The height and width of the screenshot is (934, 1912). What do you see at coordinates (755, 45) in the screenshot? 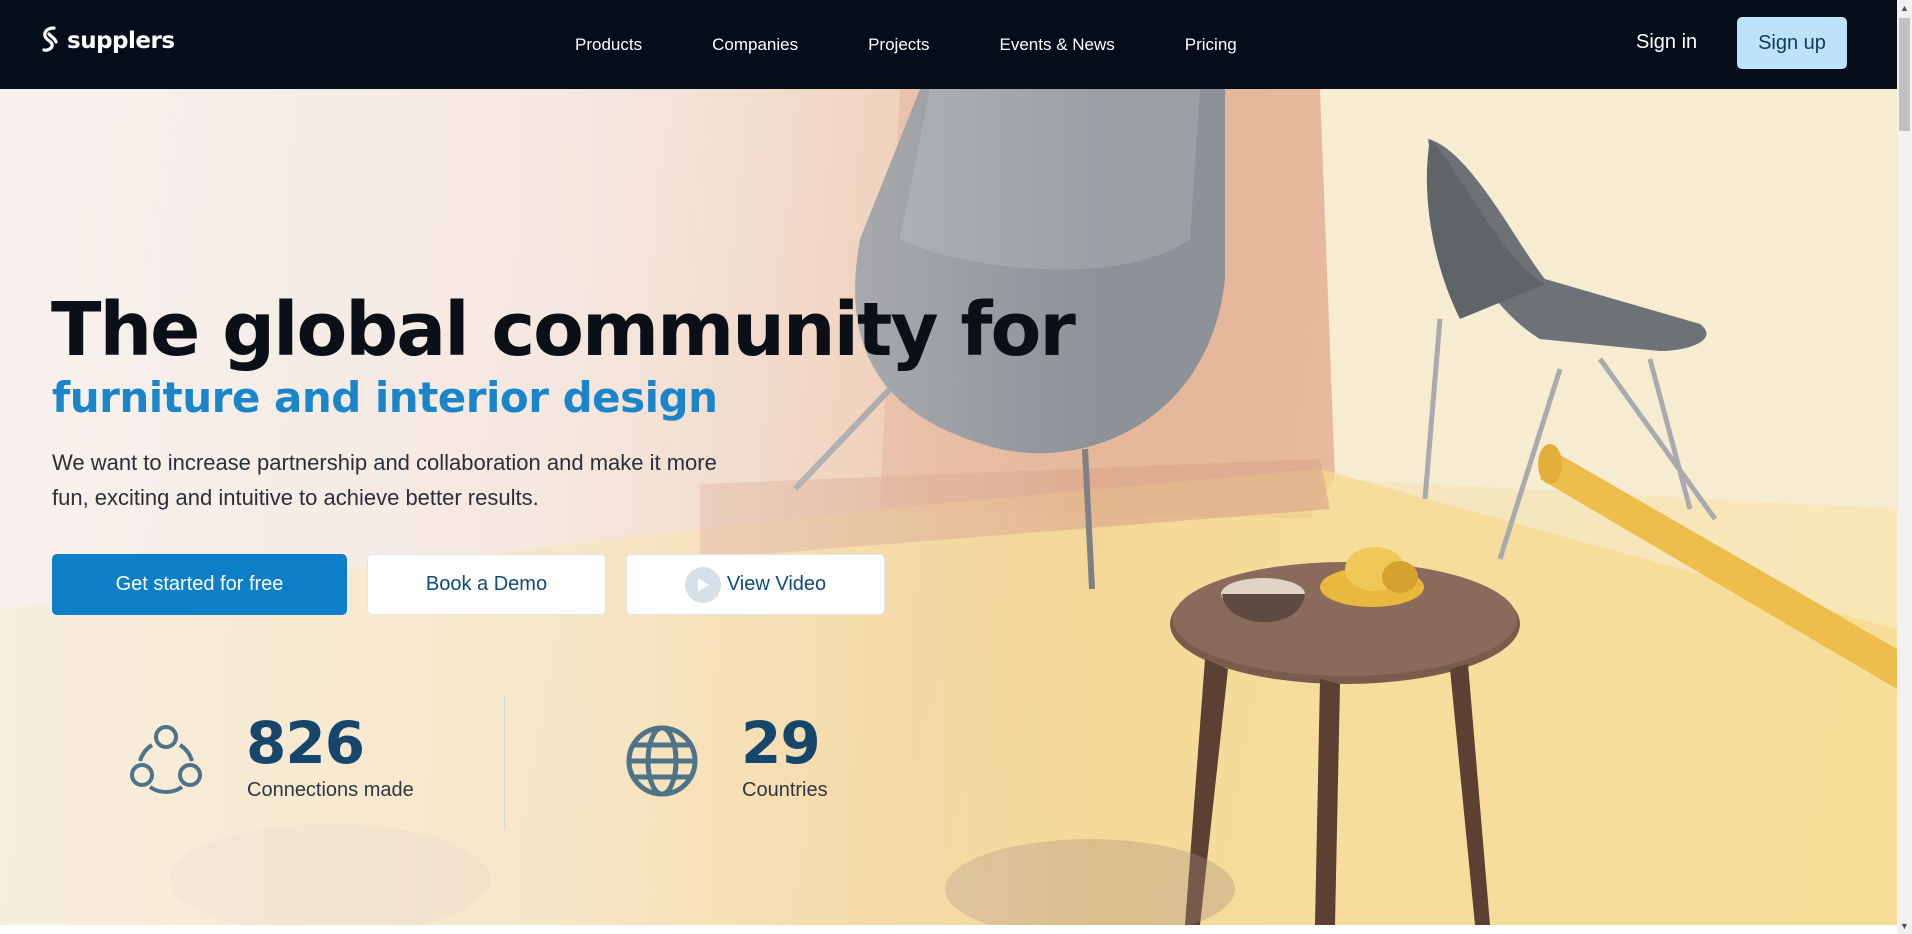
I see `nav-item-companies: Companies` at bounding box center [755, 45].